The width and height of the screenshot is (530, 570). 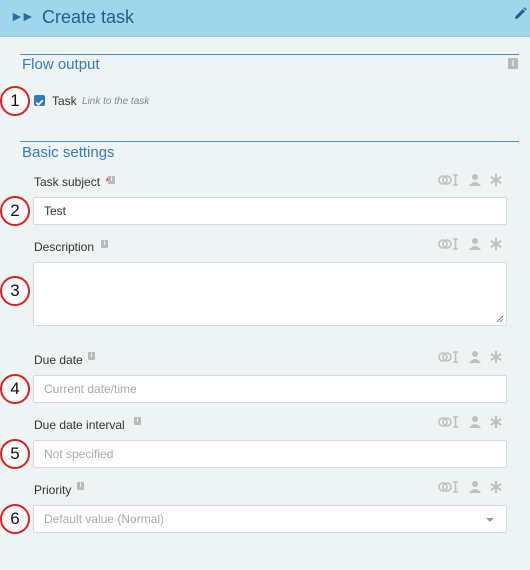 I want to click on priority-selected-value: Default value (Normal), so click(x=104, y=519).